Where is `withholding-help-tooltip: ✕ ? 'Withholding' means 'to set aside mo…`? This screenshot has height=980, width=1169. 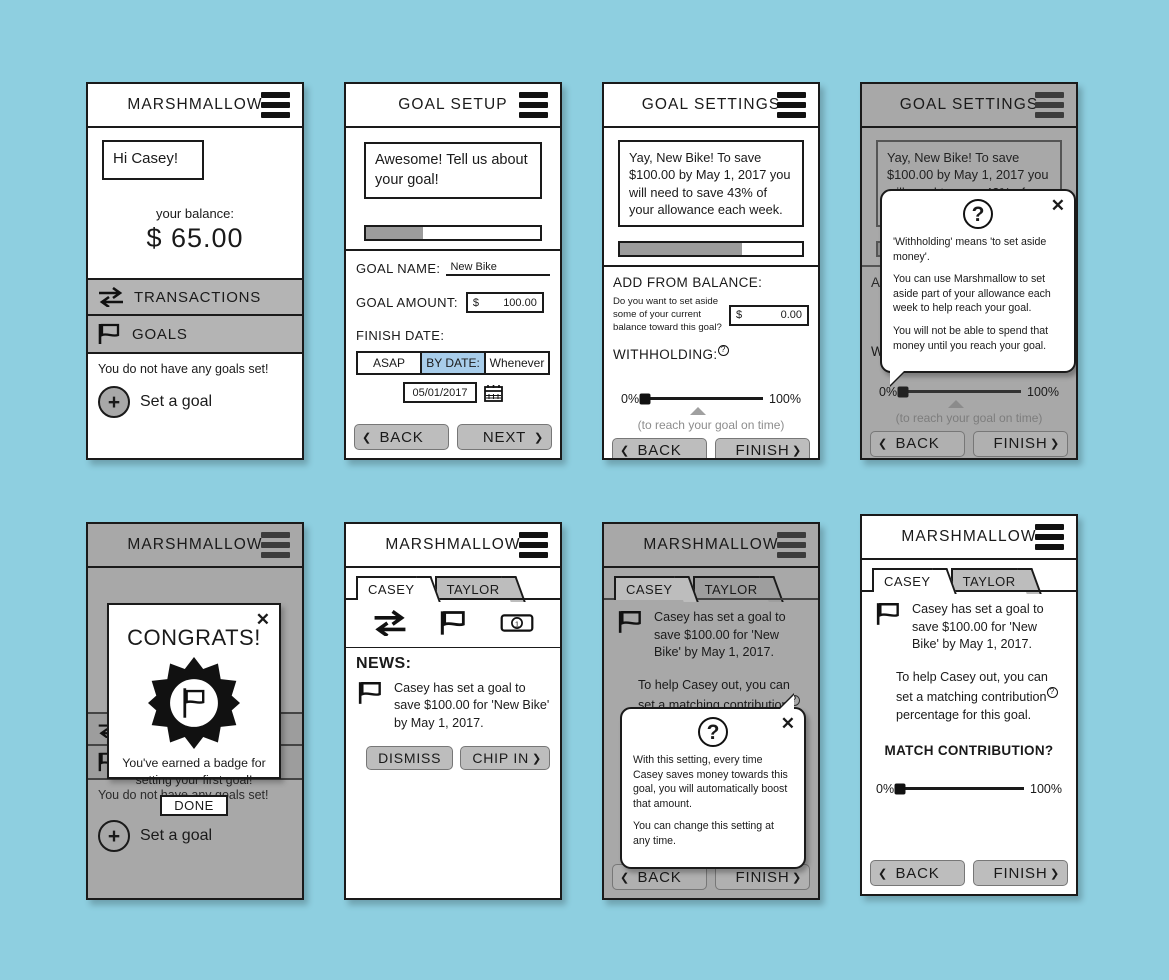
withholding-help-tooltip: ✕ ? 'Withholding' means 'to set aside mo… is located at coordinates (978, 287).